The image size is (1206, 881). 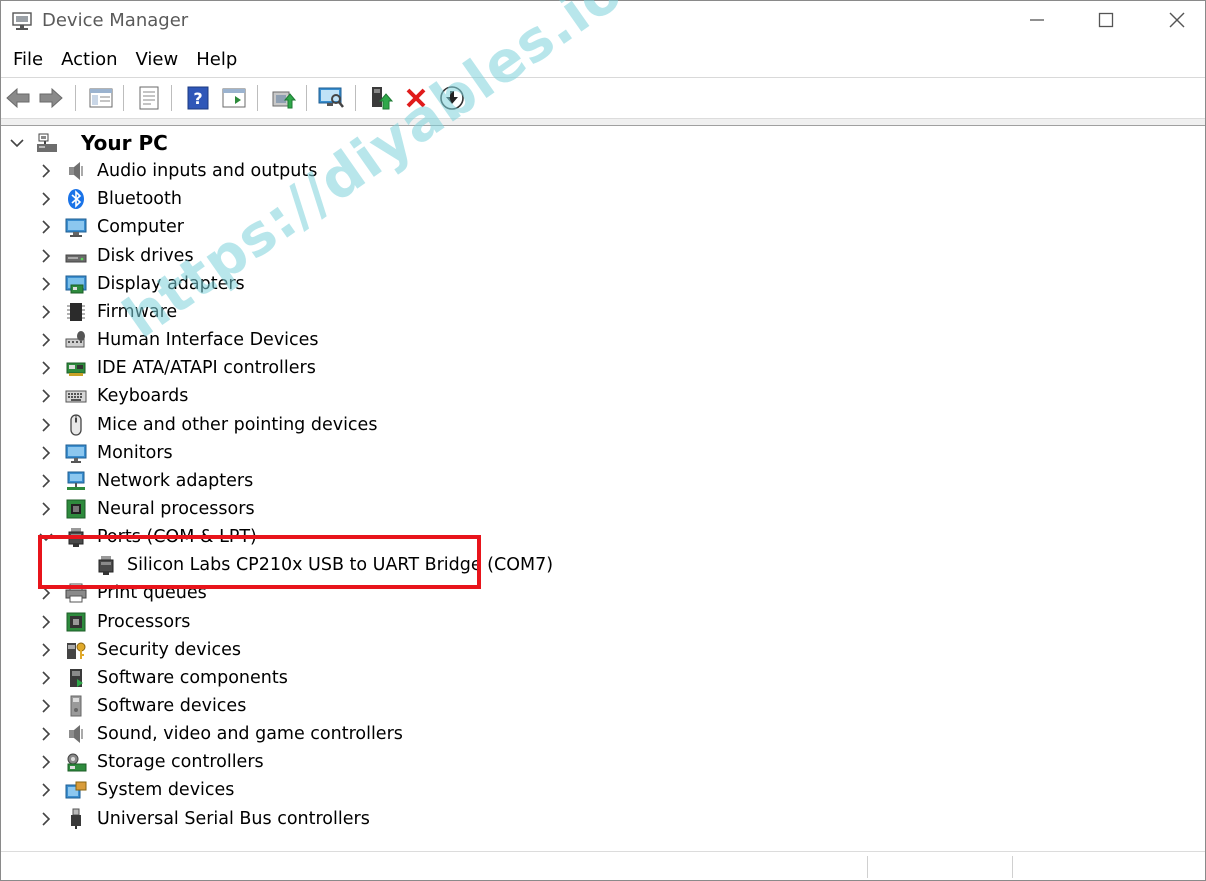 I want to click on storage-controller-icon, so click(x=77, y=762).